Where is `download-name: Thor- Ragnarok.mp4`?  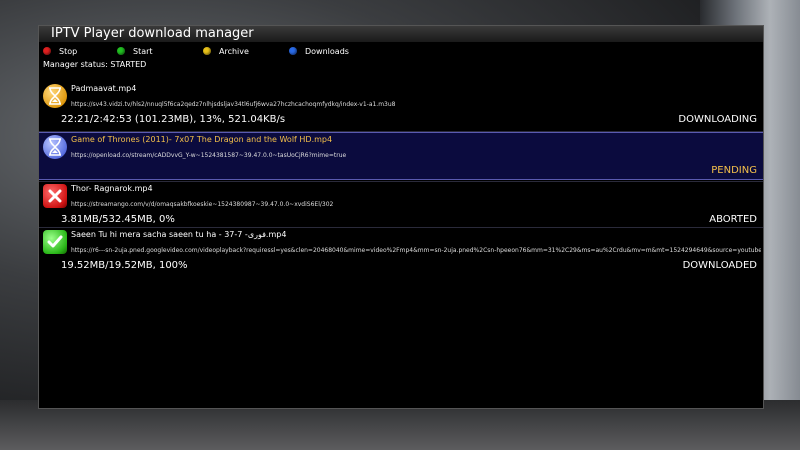
download-name: Thor- Ragnarok.mp4 is located at coordinates (112, 188).